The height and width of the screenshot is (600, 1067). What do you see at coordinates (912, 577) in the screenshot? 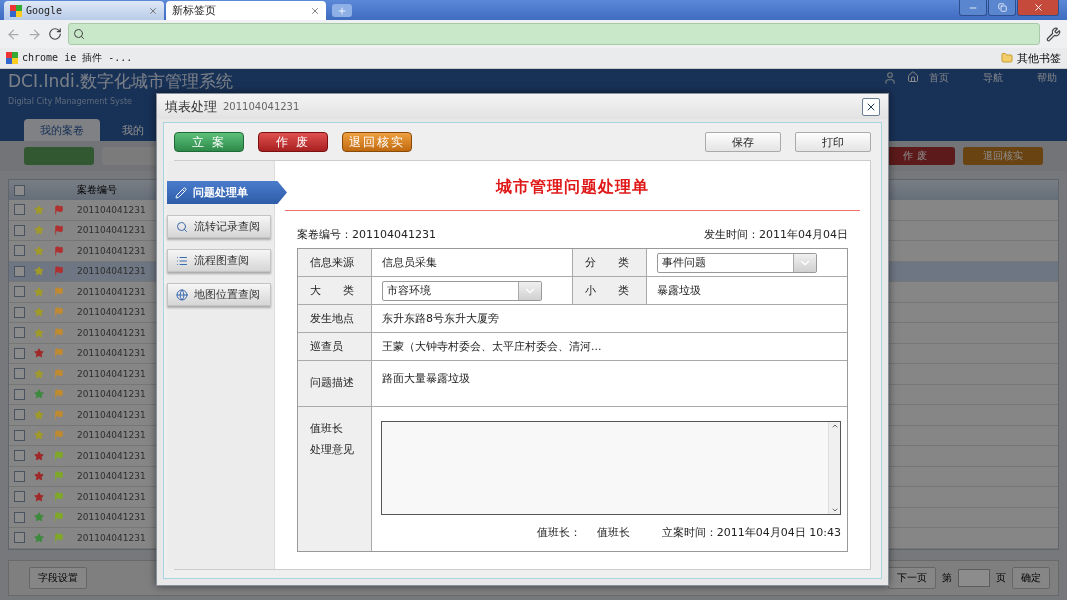
I see `next-page-button: 下一页` at bounding box center [912, 577].